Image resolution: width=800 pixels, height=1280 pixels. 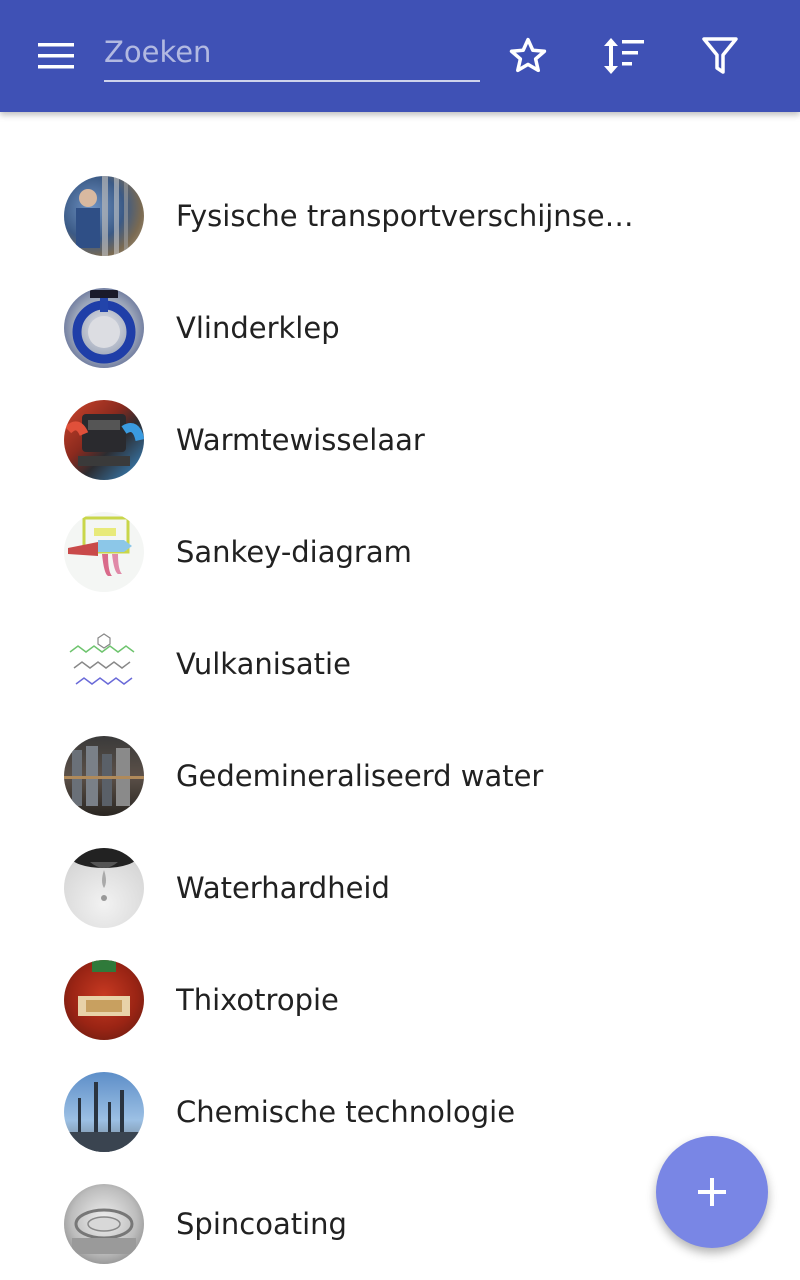 I want to click on list-item: Thixotropie, so click(x=400, y=1000).